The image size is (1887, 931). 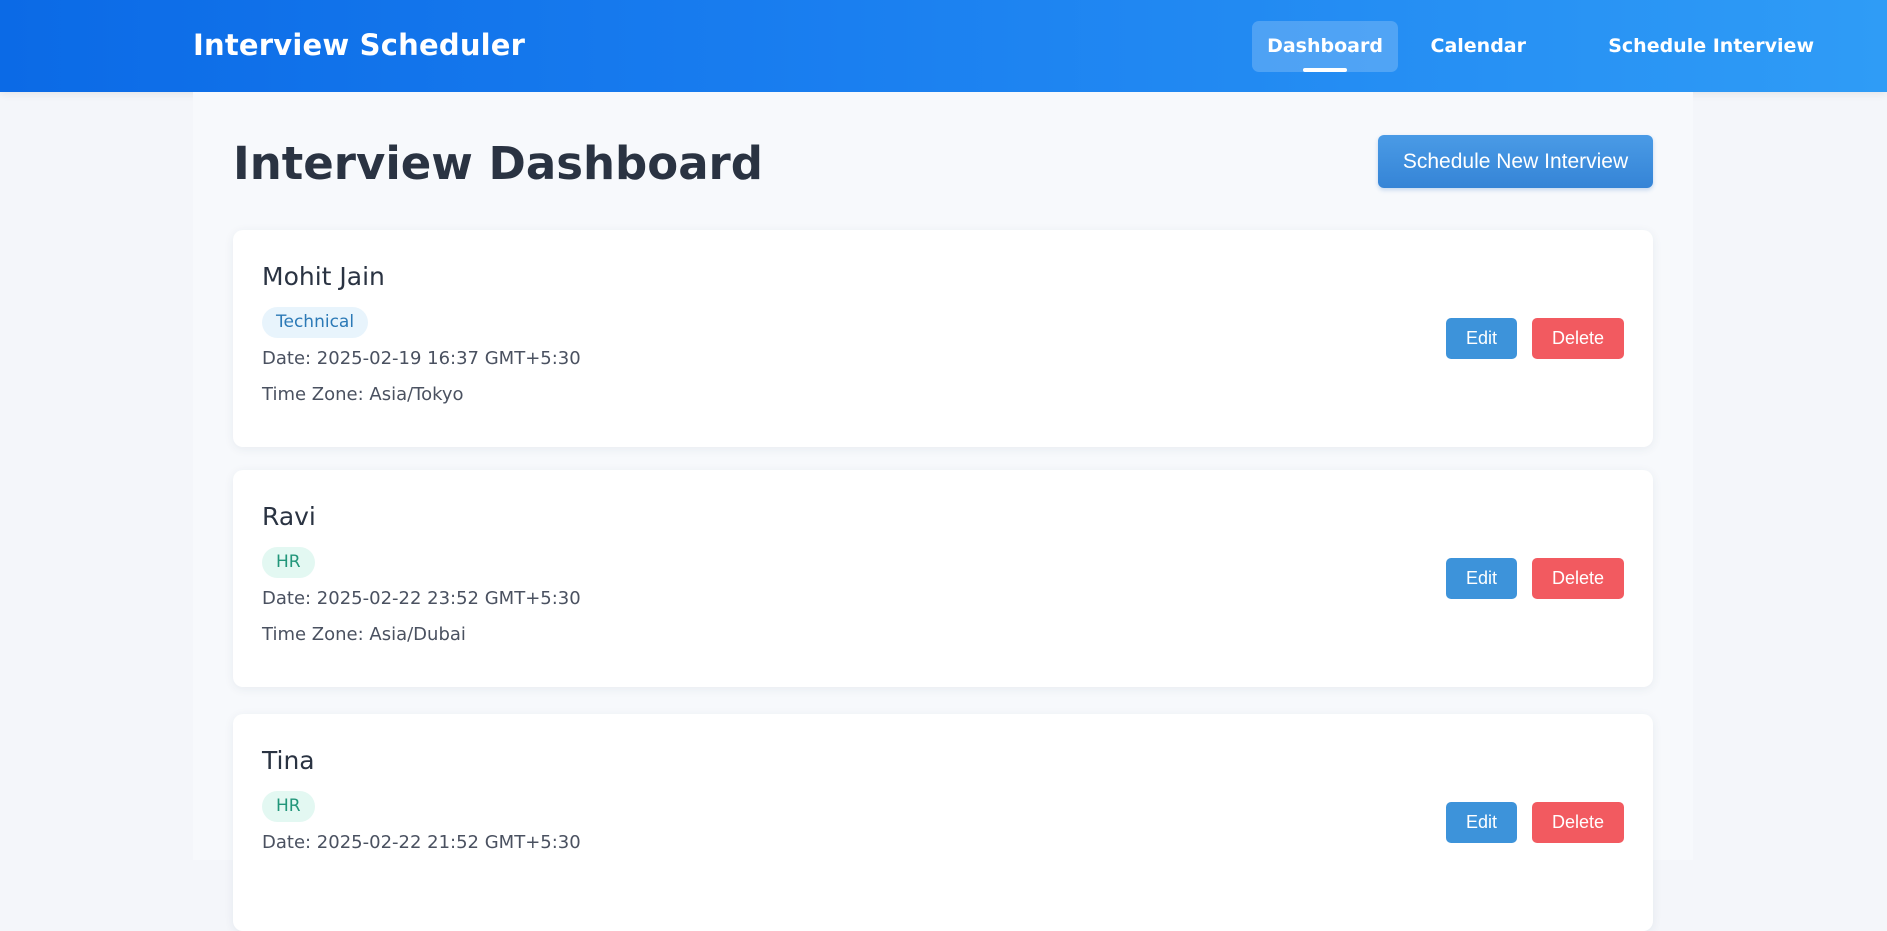 I want to click on nav-schedule-interview-label: Schedule Interview, so click(x=1711, y=46).